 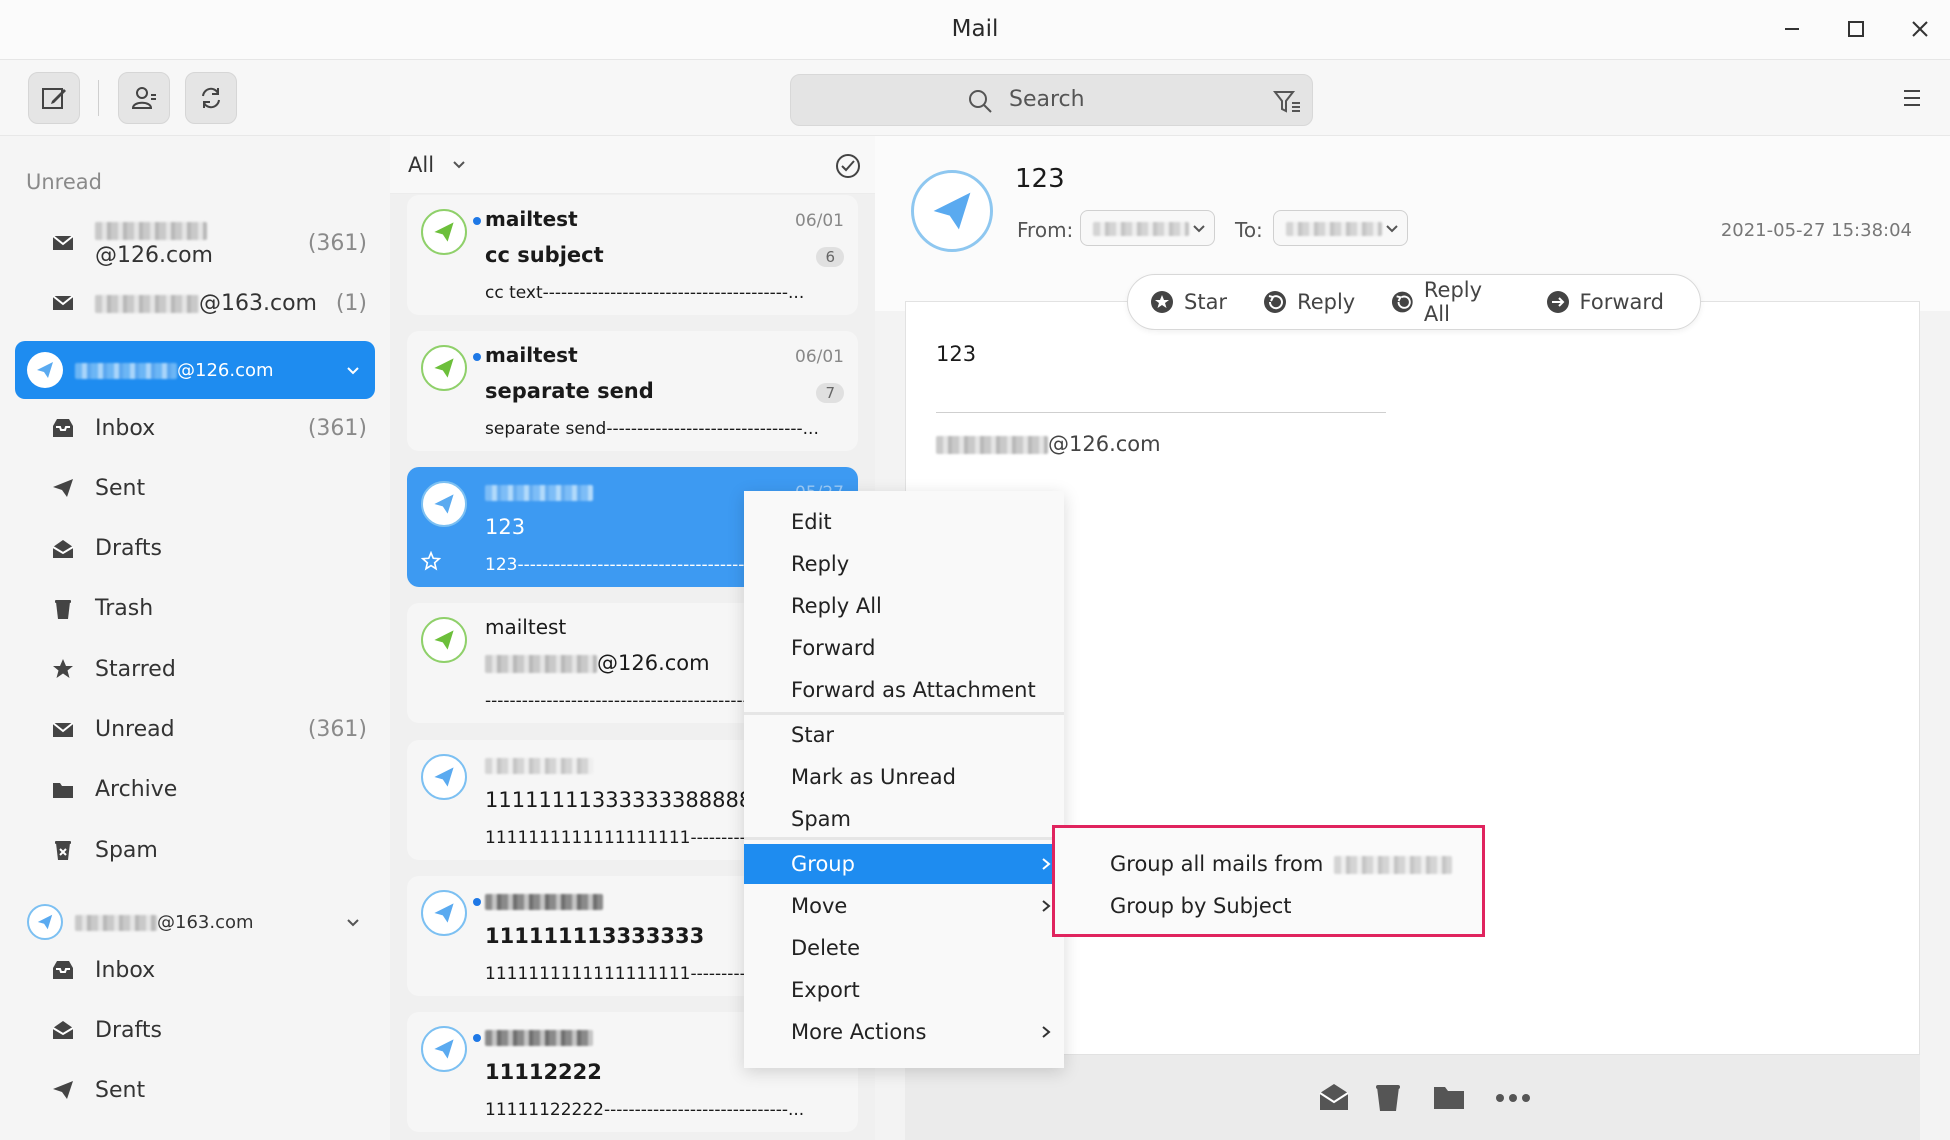 I want to click on from-dropdown, so click(x=1147, y=228).